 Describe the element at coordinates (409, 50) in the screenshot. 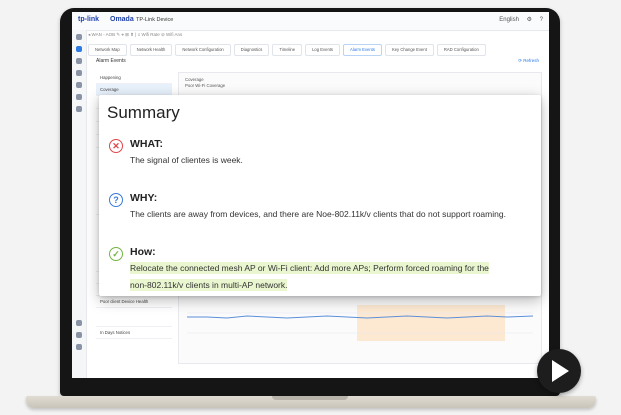

I see `tab-key-change-event: Key Change Event` at that location.